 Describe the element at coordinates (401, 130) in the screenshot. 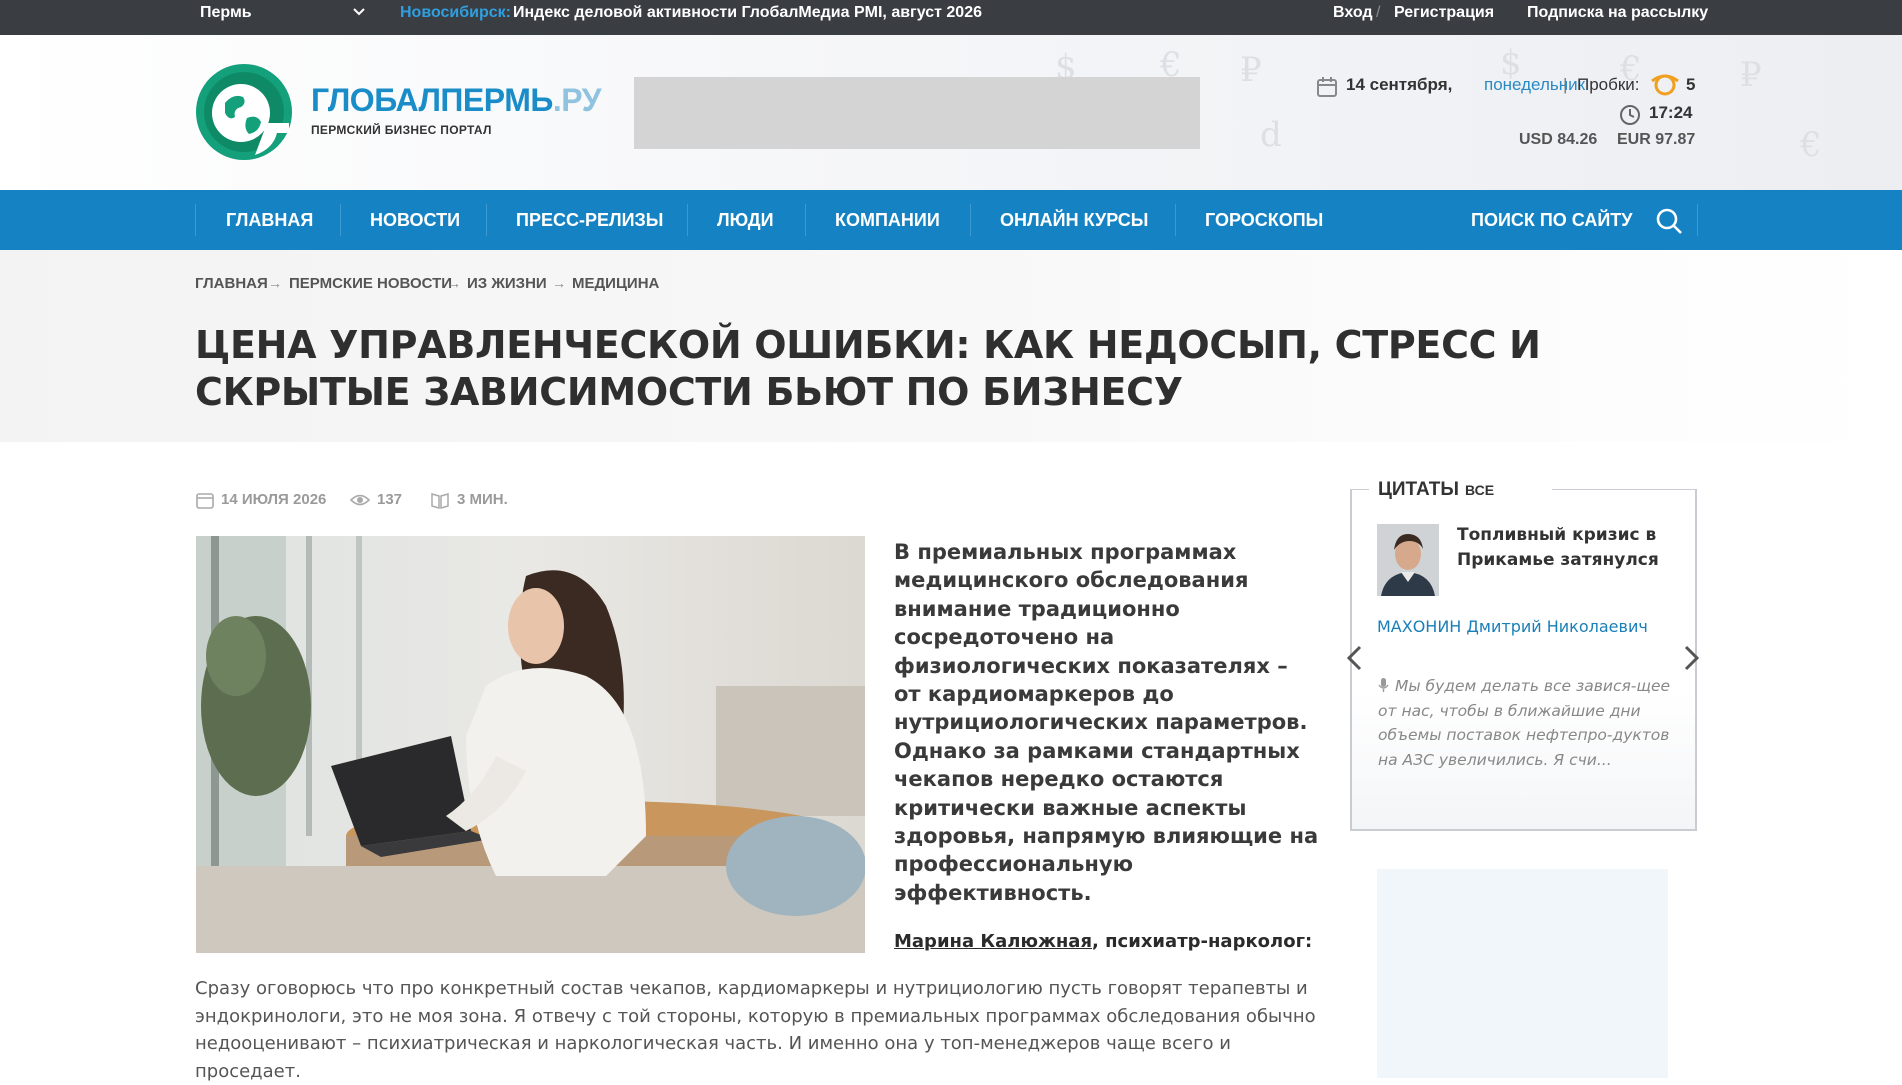

I see `logo-subtitle: ПЕРМСКИЙ БИЗНЕС ПОРТАЛ` at that location.